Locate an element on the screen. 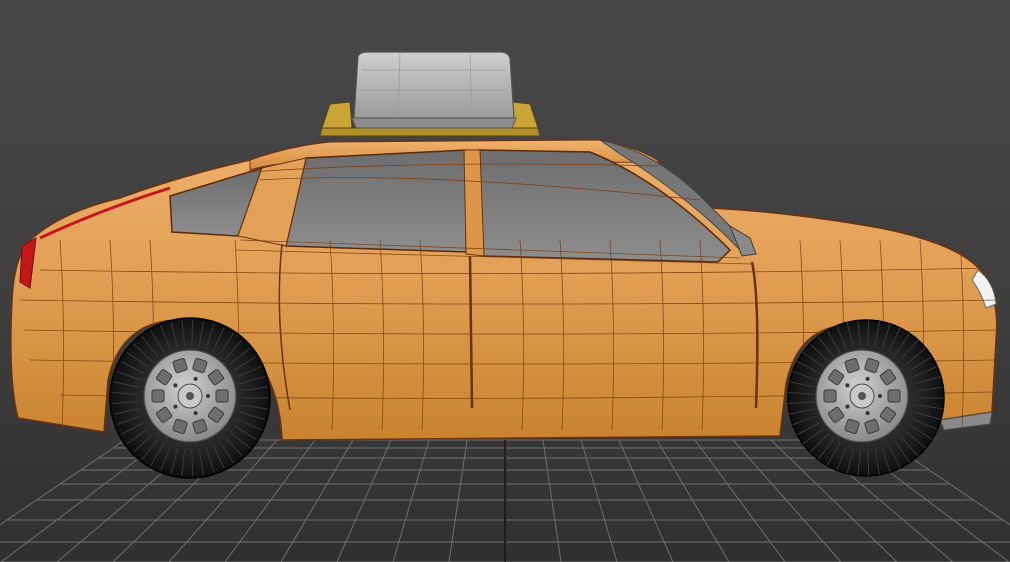 The height and width of the screenshot is (562, 1010). rear-wheel is located at coordinates (190, 398).